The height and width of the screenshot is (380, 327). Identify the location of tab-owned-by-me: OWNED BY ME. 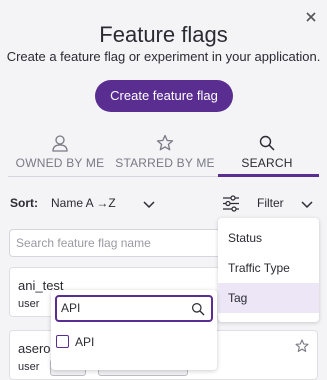
(60, 152).